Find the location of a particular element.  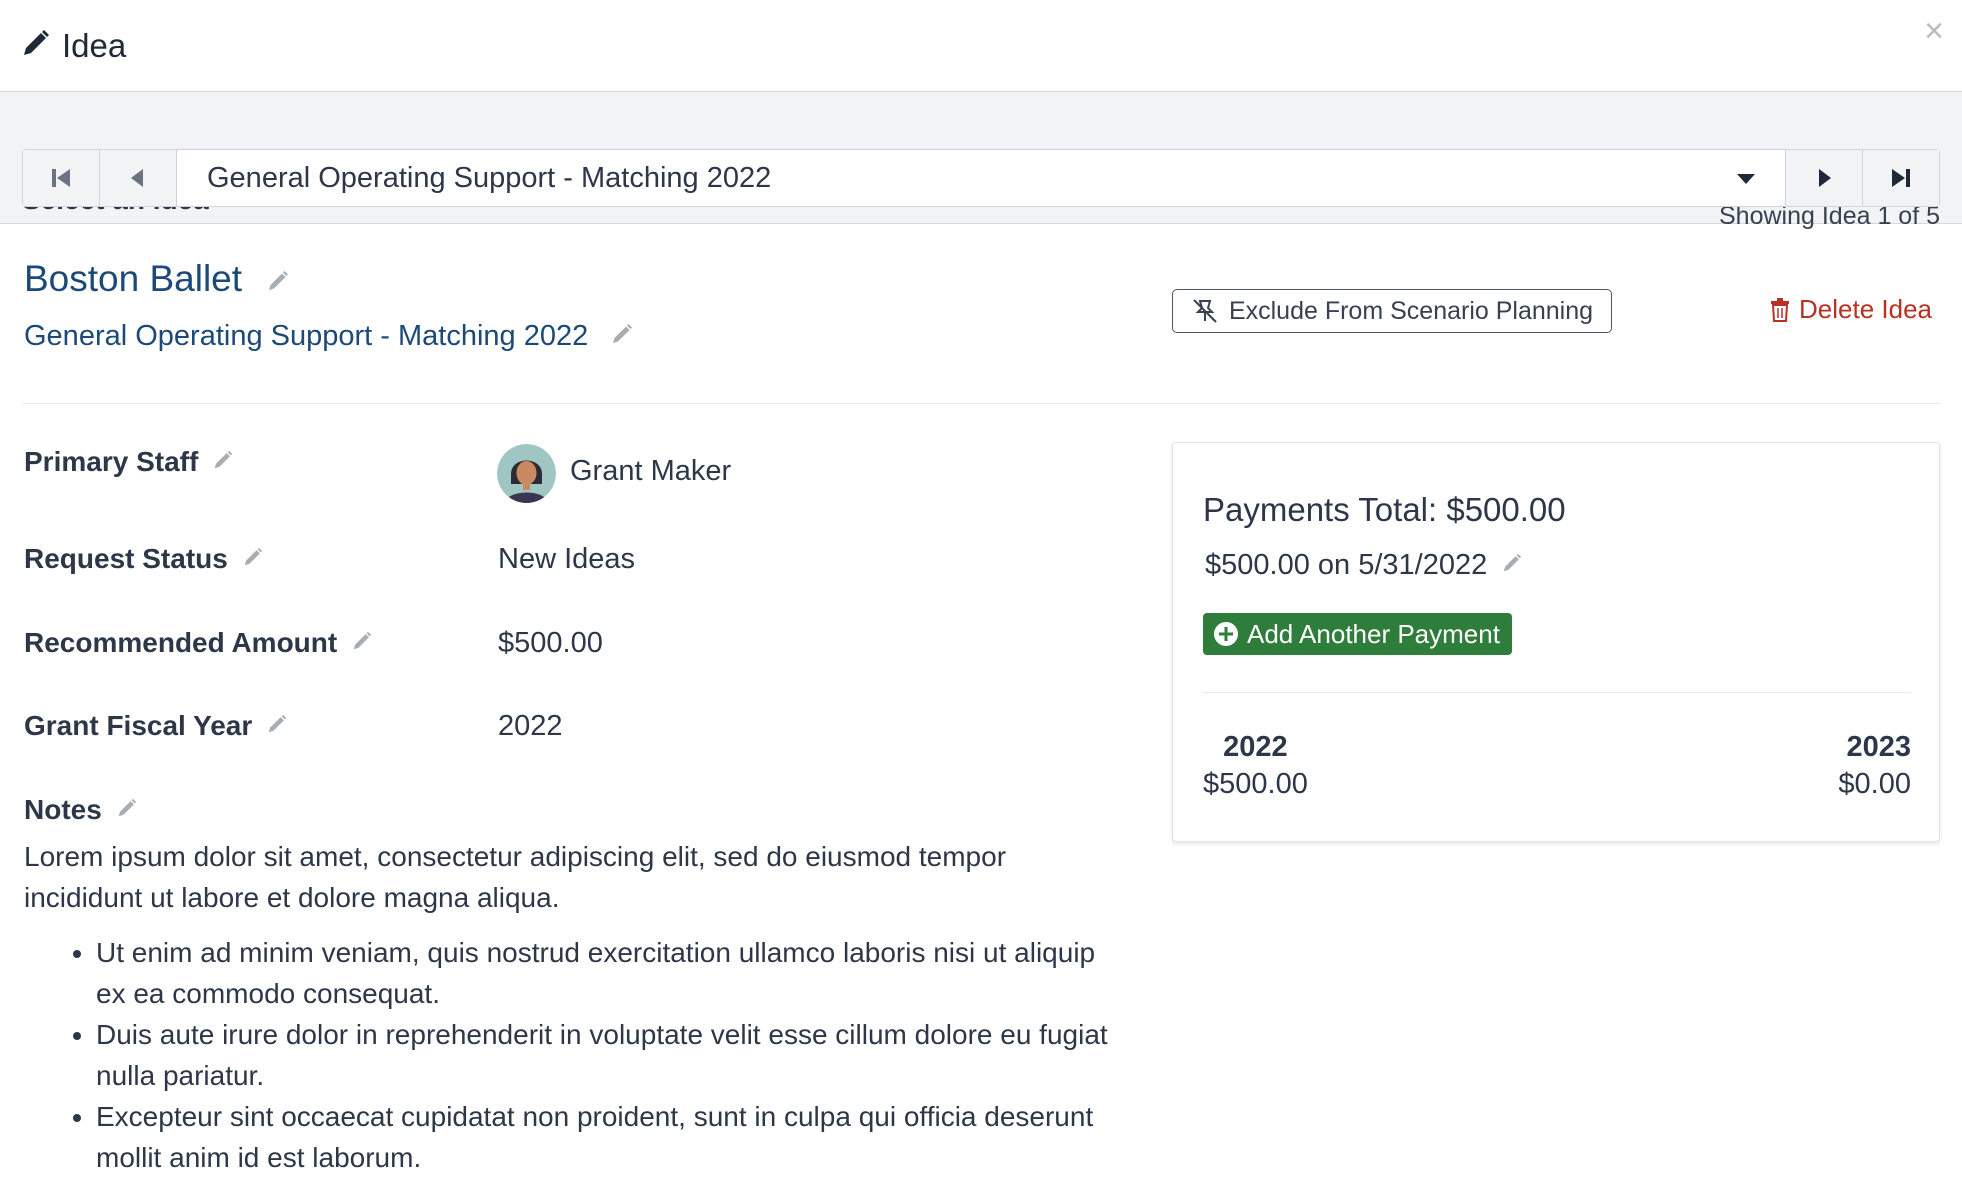

request-status-label: Request Status is located at coordinates (144, 559).